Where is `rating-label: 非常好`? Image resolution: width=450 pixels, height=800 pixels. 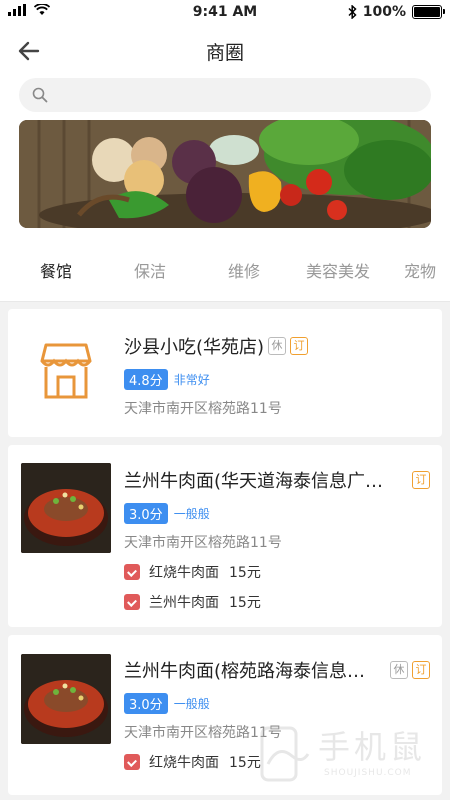
rating-label: 非常好 is located at coordinates (191, 380).